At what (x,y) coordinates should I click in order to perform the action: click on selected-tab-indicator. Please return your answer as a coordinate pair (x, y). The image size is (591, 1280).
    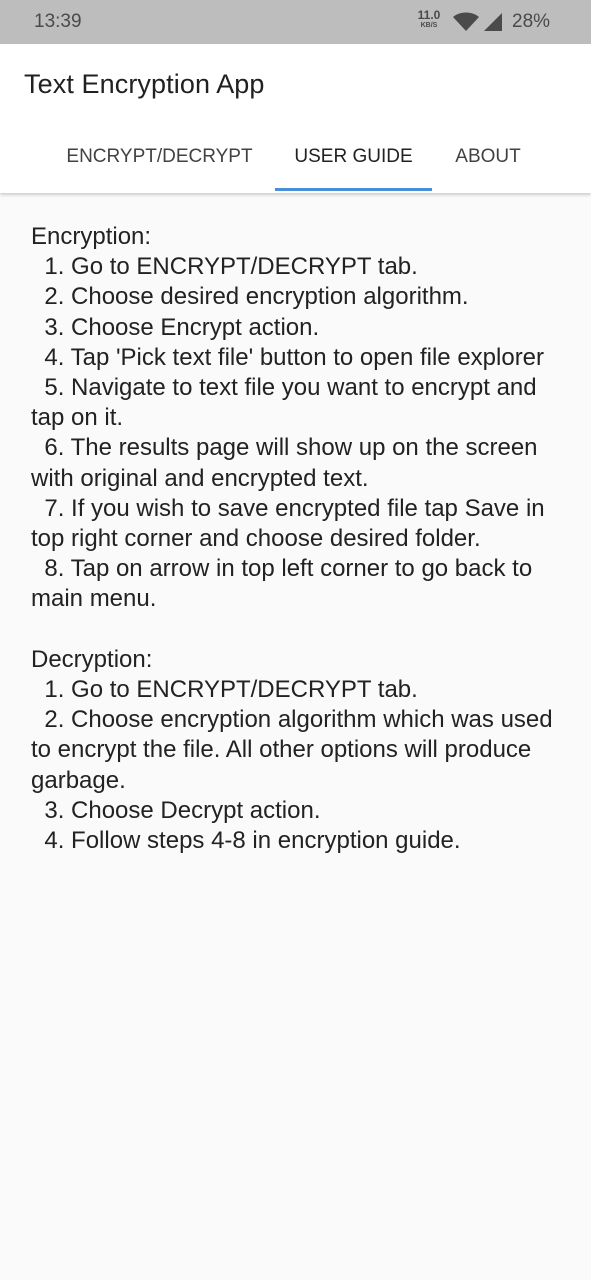
    Looking at the image, I should click on (353, 189).